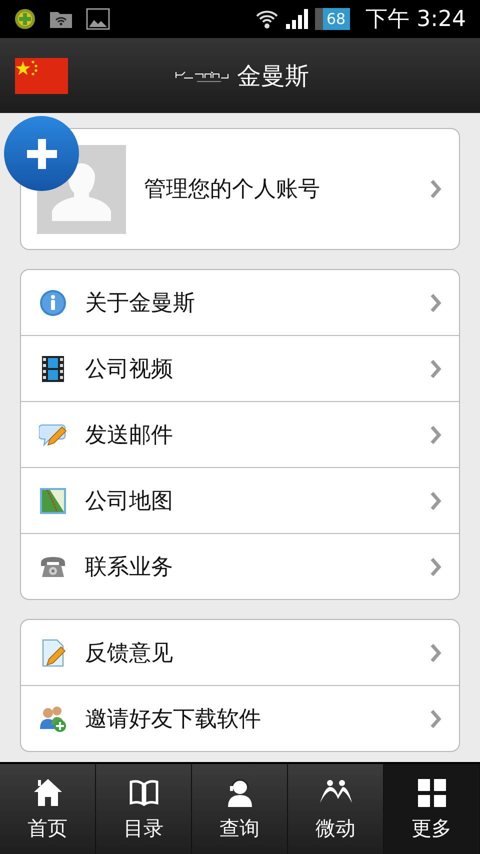 Image resolution: width=480 pixels, height=854 pixels. I want to click on menu-label: 发送邮件, so click(129, 436).